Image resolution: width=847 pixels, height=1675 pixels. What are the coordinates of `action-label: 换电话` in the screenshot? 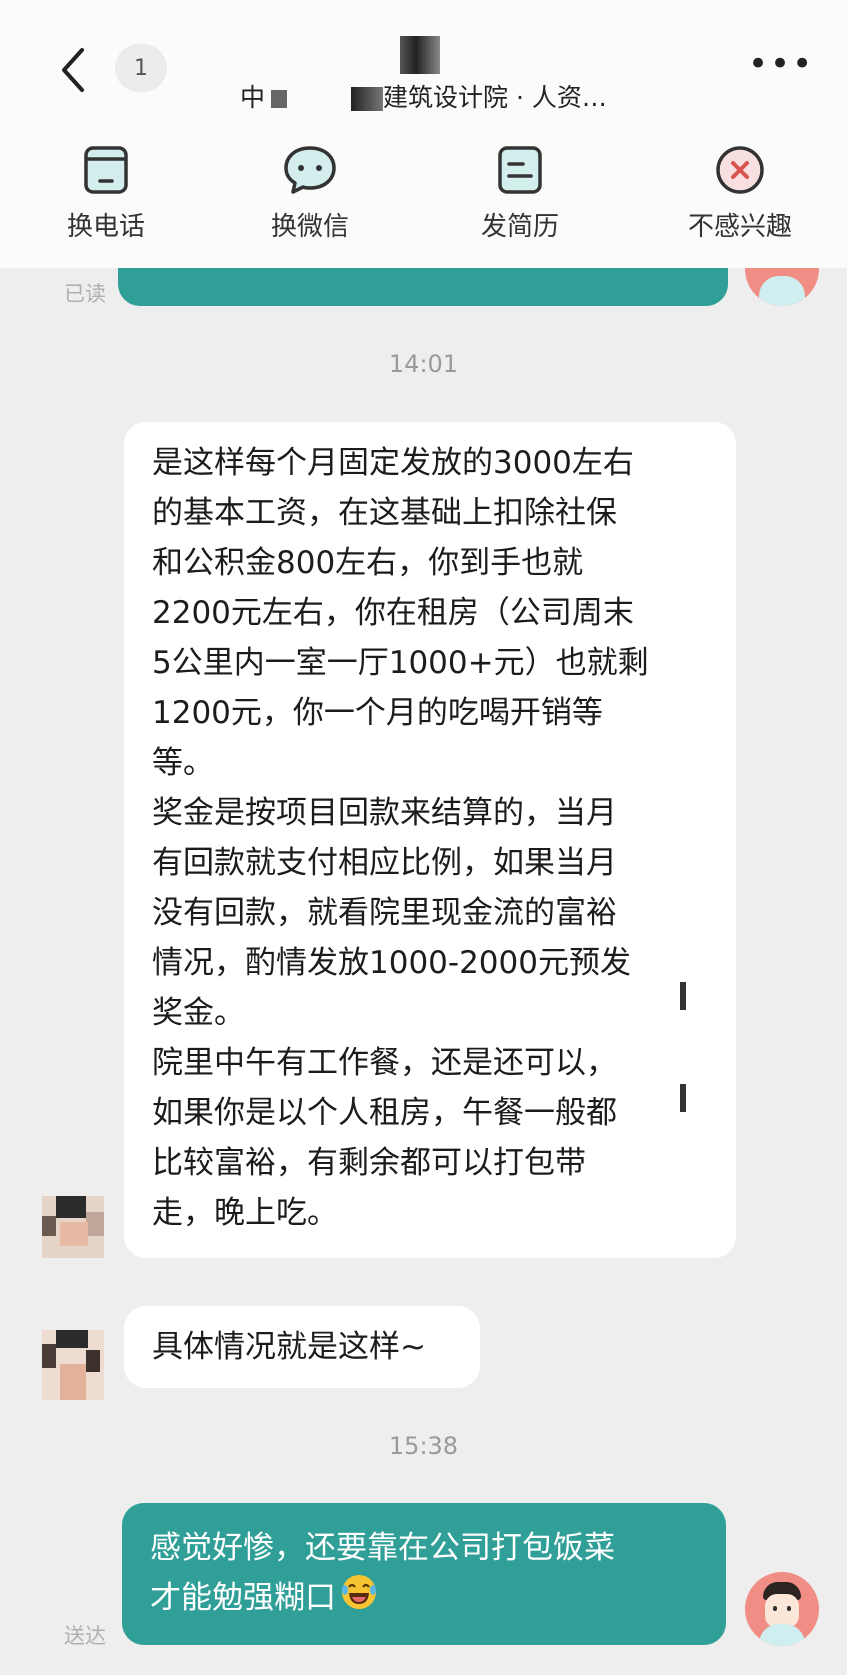 It's located at (105, 227).